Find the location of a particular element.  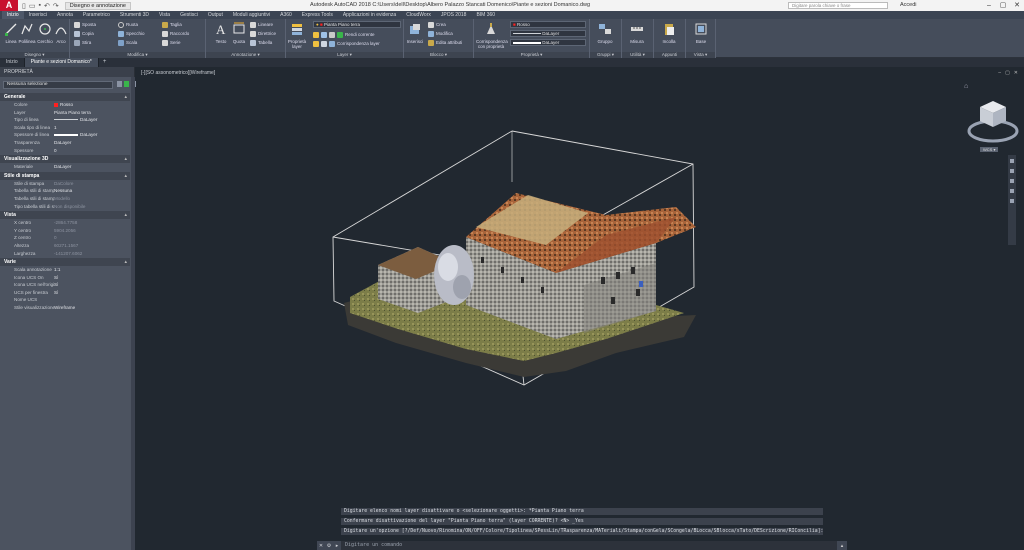

linetype-dropdown: DaLayer is located at coordinates (548, 33).